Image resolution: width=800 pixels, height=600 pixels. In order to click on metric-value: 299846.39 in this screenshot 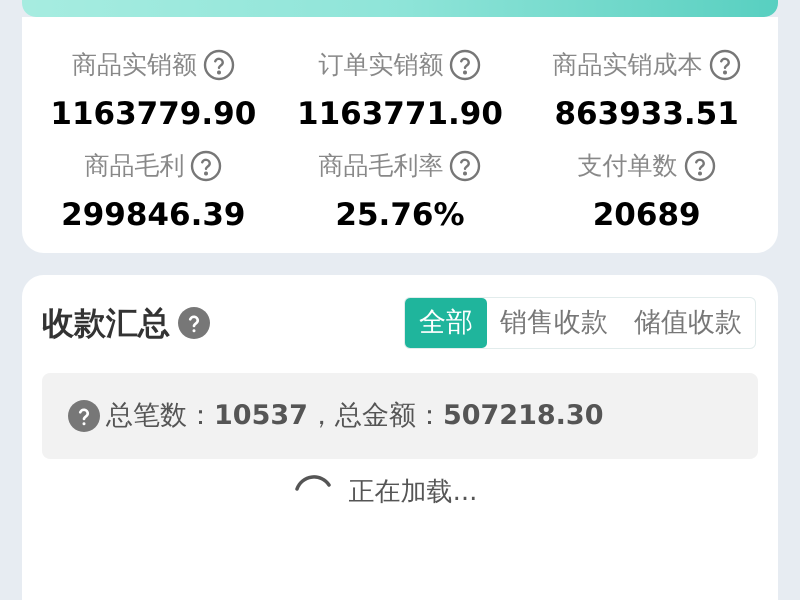, I will do `click(153, 215)`.